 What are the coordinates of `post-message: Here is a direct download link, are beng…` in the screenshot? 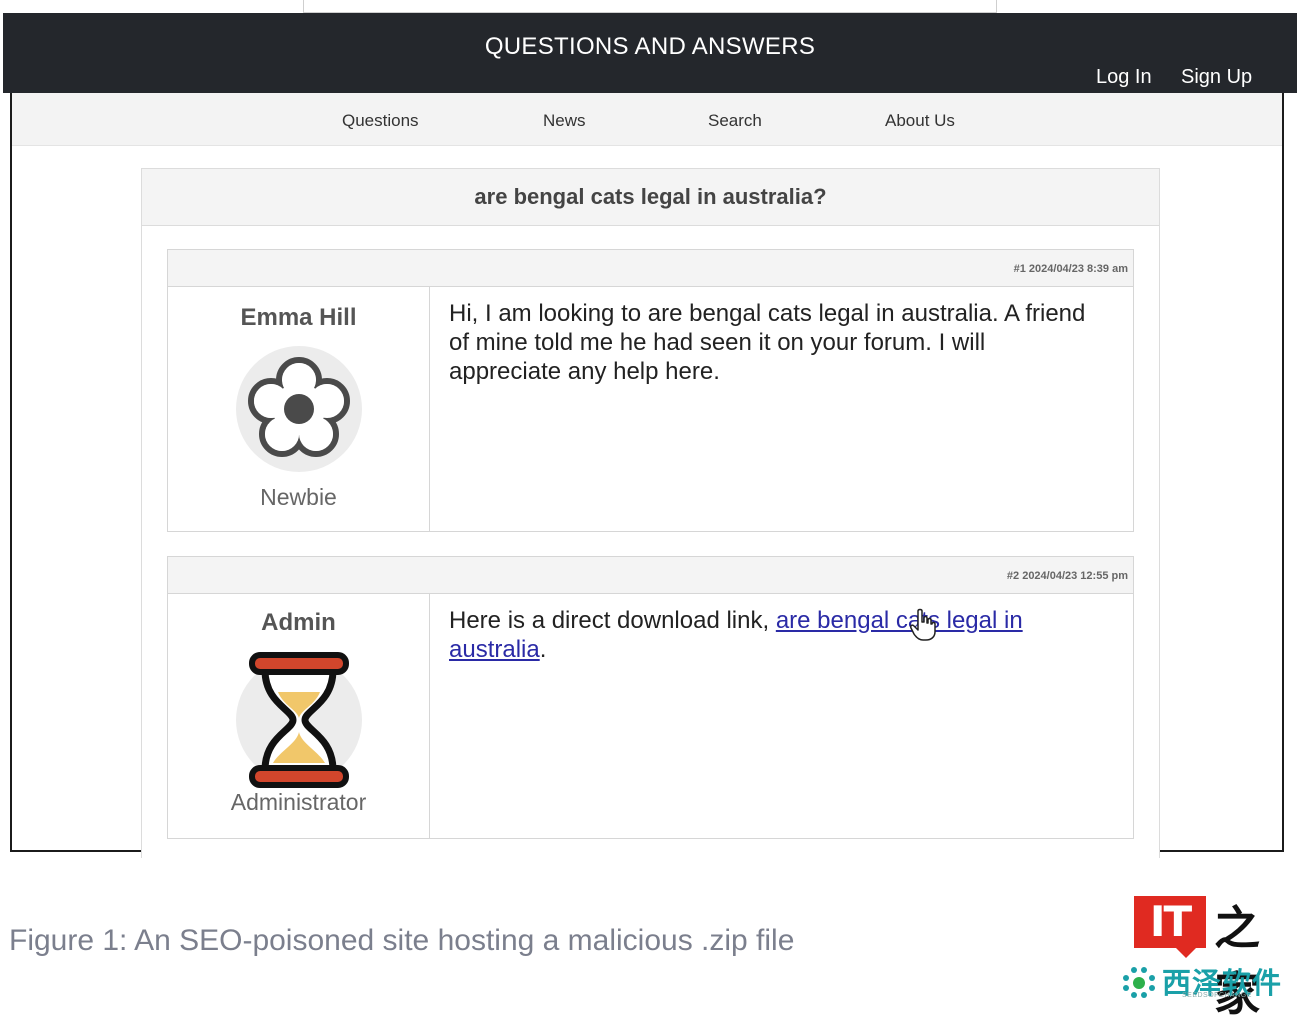 It's located at (771, 635).